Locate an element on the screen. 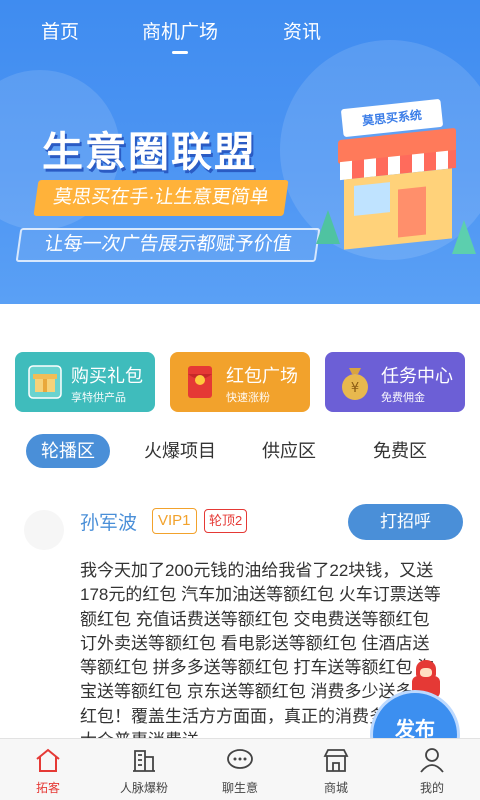 The width and height of the screenshot is (480, 800). top-badge: 轮顶2 is located at coordinates (226, 521).